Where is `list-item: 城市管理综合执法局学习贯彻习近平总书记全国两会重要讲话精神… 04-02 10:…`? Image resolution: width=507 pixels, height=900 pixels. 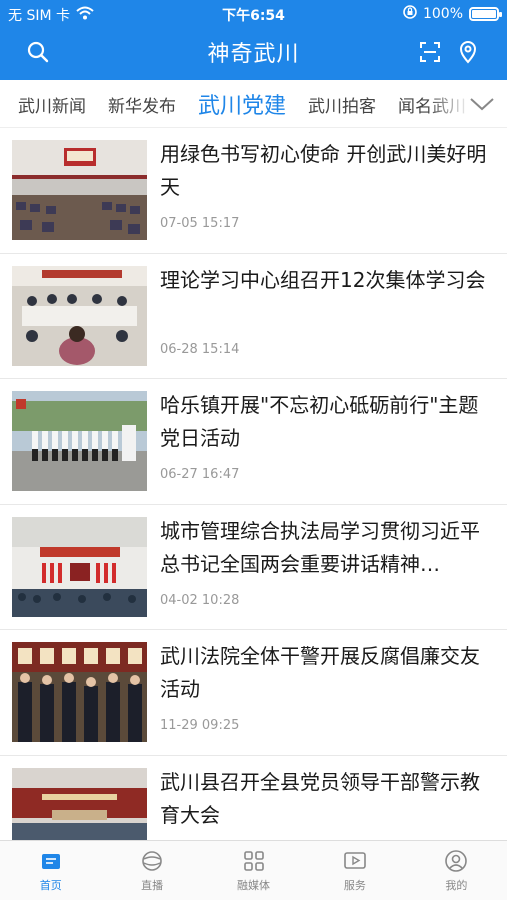
list-item: 城市管理综合执法局学习贯彻习近平总书记全国两会重要讲话精神… 04-02 10:… is located at coordinates (253, 567).